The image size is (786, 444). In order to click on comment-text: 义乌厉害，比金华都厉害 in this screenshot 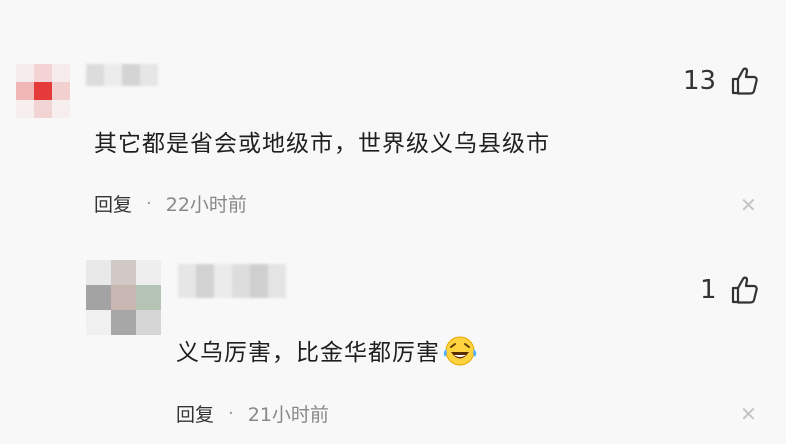, I will do `click(308, 353)`.